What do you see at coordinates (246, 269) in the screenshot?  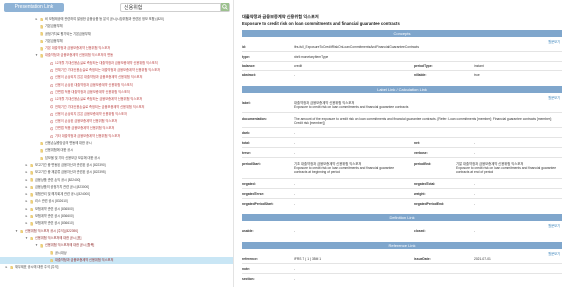 I see `note-label: note:` at bounding box center [246, 269].